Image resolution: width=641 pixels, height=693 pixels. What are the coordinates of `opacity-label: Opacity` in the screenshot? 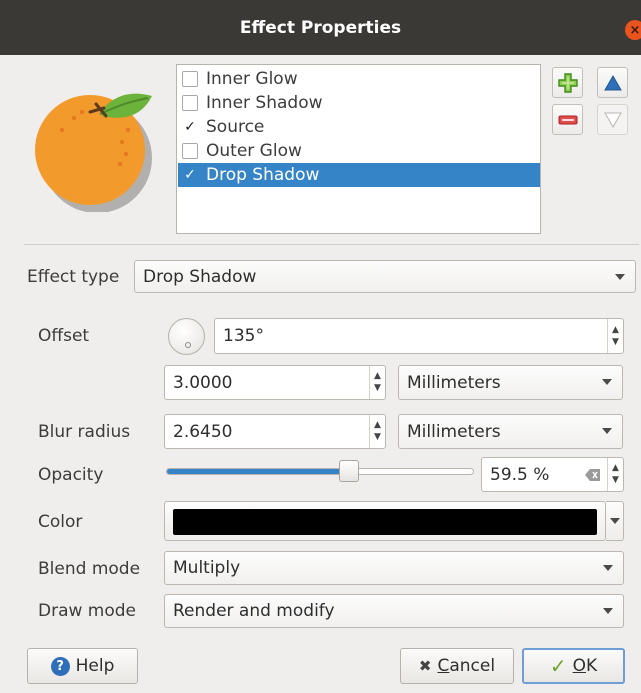 It's located at (71, 475).